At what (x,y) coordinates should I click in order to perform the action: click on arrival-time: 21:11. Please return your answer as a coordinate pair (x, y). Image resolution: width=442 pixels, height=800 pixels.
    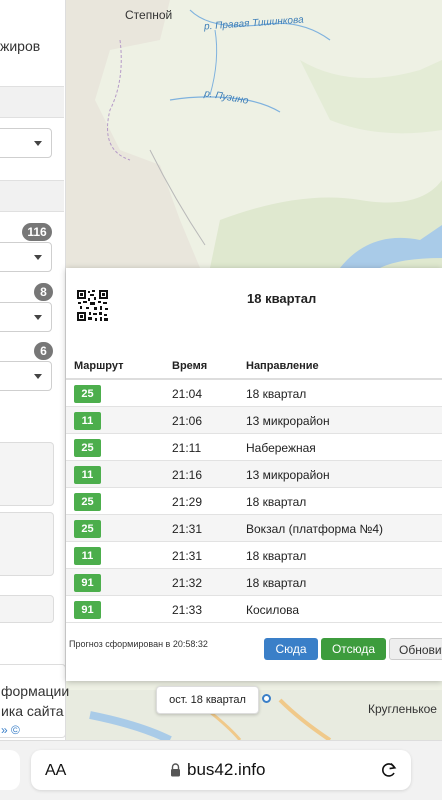
    Looking at the image, I should click on (187, 448).